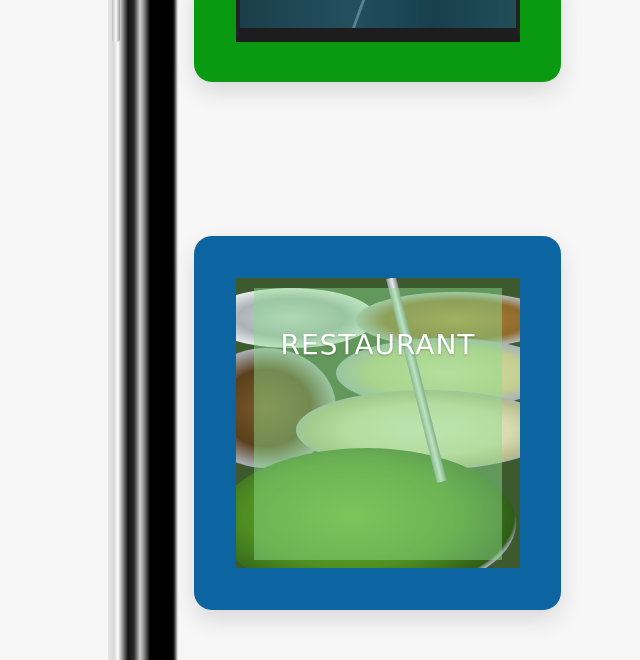 This screenshot has width=640, height=660. I want to click on phone-side-button, so click(116, 21).